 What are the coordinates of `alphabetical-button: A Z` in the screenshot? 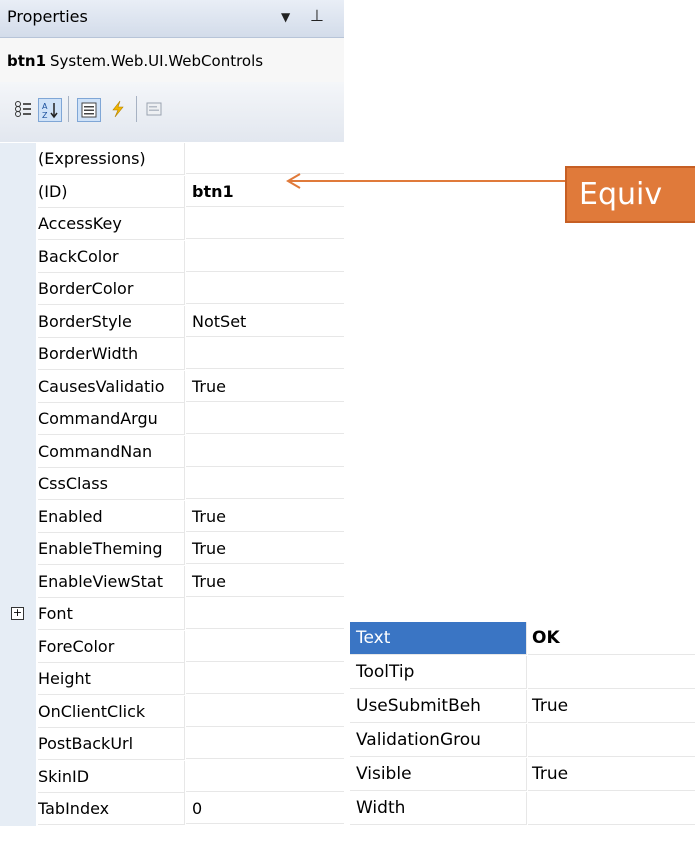 It's located at (50, 110).